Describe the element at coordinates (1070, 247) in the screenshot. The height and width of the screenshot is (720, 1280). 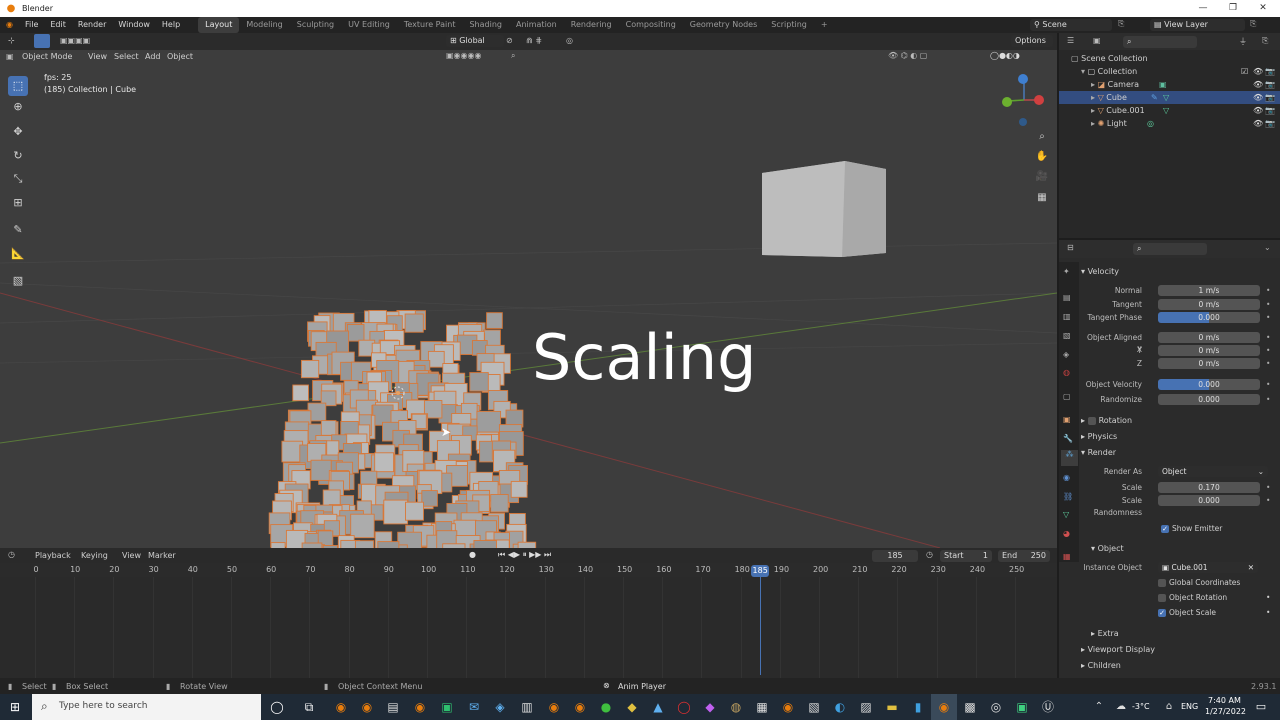
I see `properties-editor-icon: ⊟` at that location.